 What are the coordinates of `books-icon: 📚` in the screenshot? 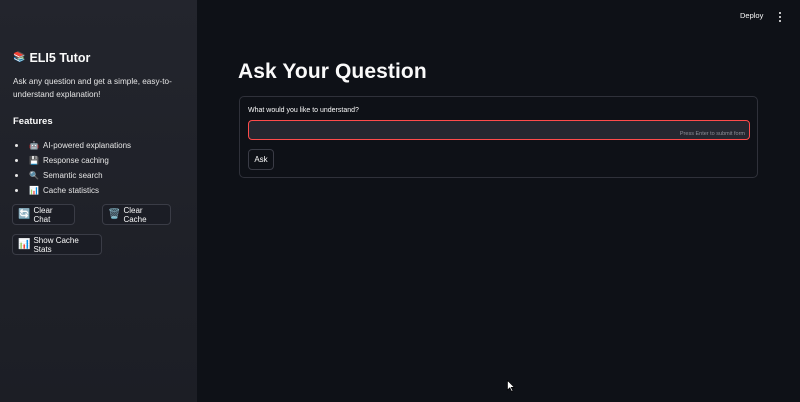 It's located at (19, 57).